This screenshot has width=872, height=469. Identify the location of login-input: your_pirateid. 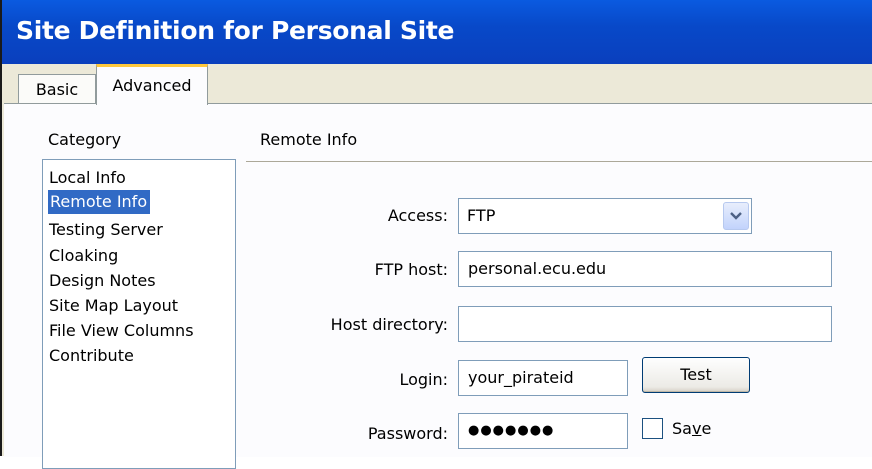
(543, 378).